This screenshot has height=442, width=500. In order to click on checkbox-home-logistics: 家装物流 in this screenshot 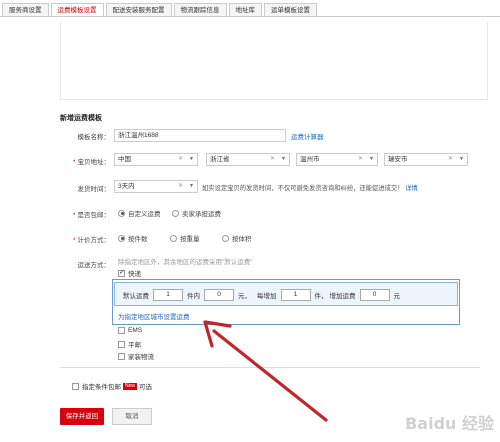, I will do `click(136, 356)`.